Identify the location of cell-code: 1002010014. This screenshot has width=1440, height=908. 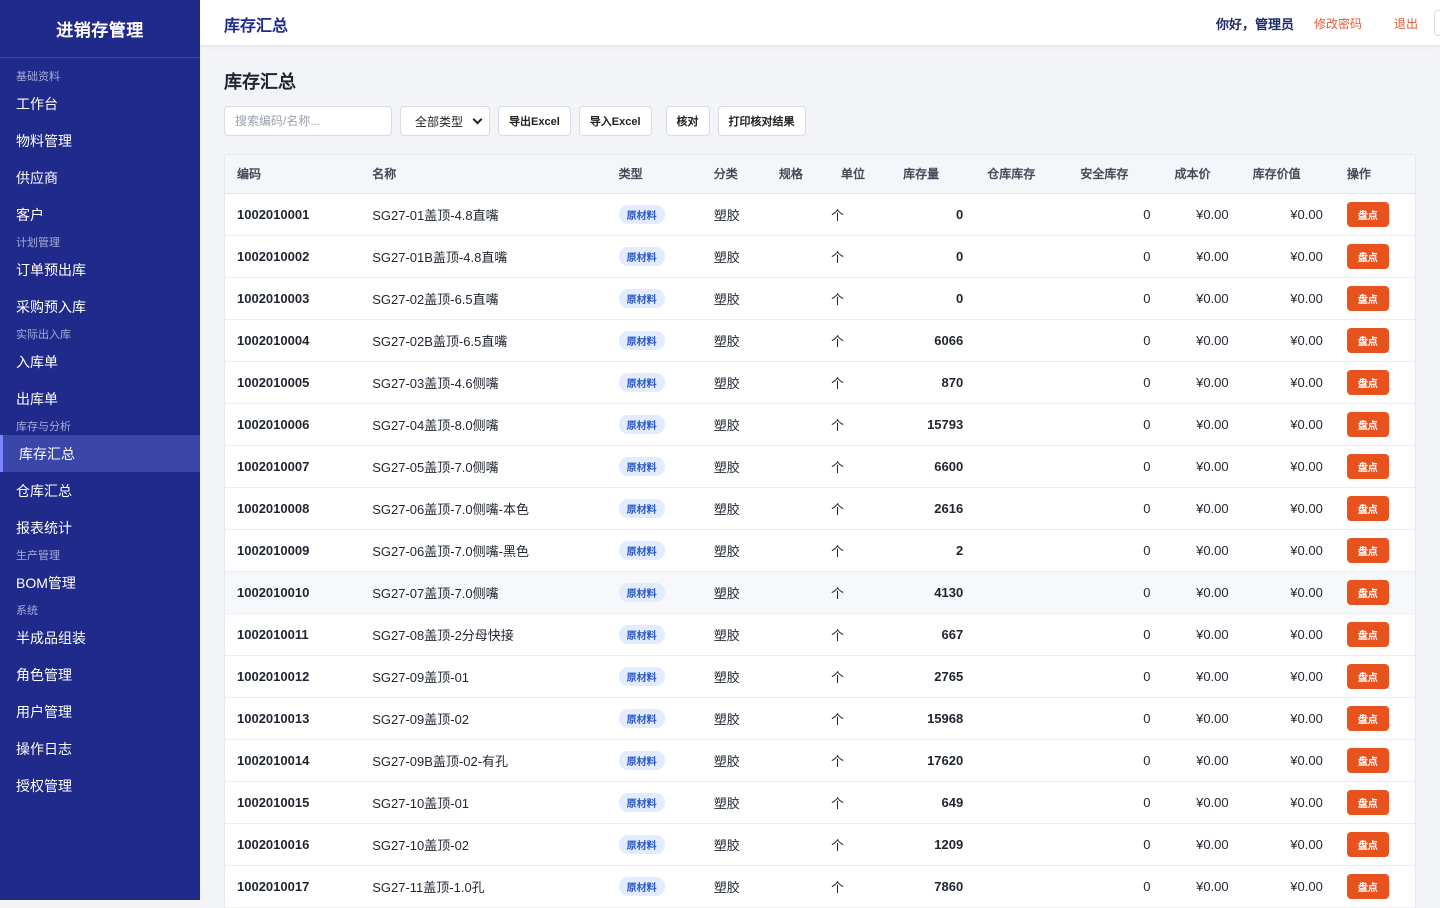
(293, 760).